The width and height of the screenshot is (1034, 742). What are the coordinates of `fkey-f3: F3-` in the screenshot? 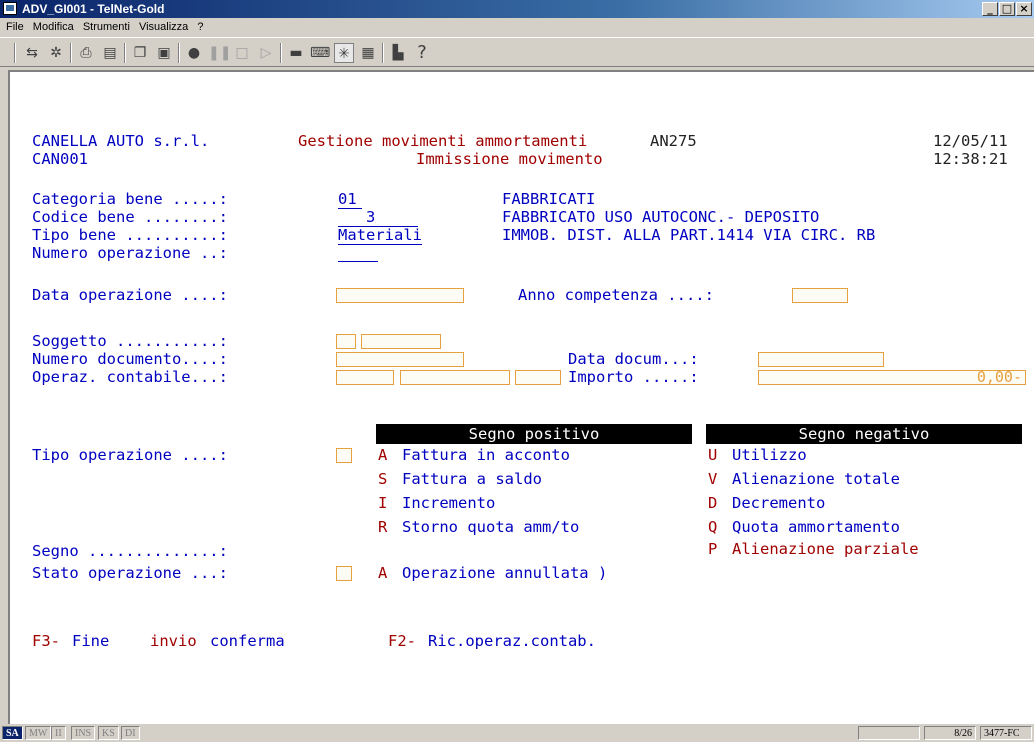 It's located at (46, 641).